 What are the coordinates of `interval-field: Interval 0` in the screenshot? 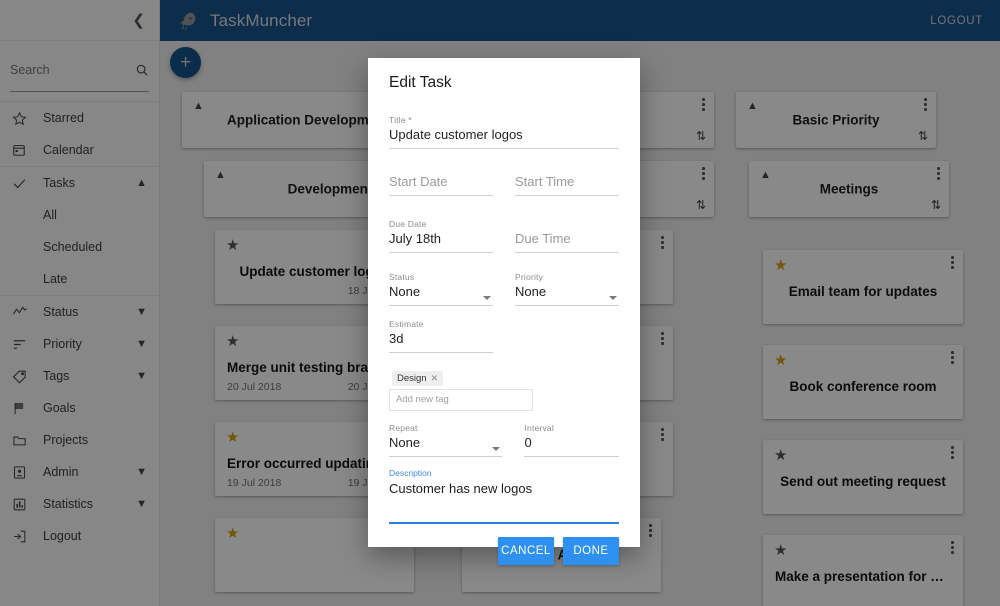 It's located at (571, 440).